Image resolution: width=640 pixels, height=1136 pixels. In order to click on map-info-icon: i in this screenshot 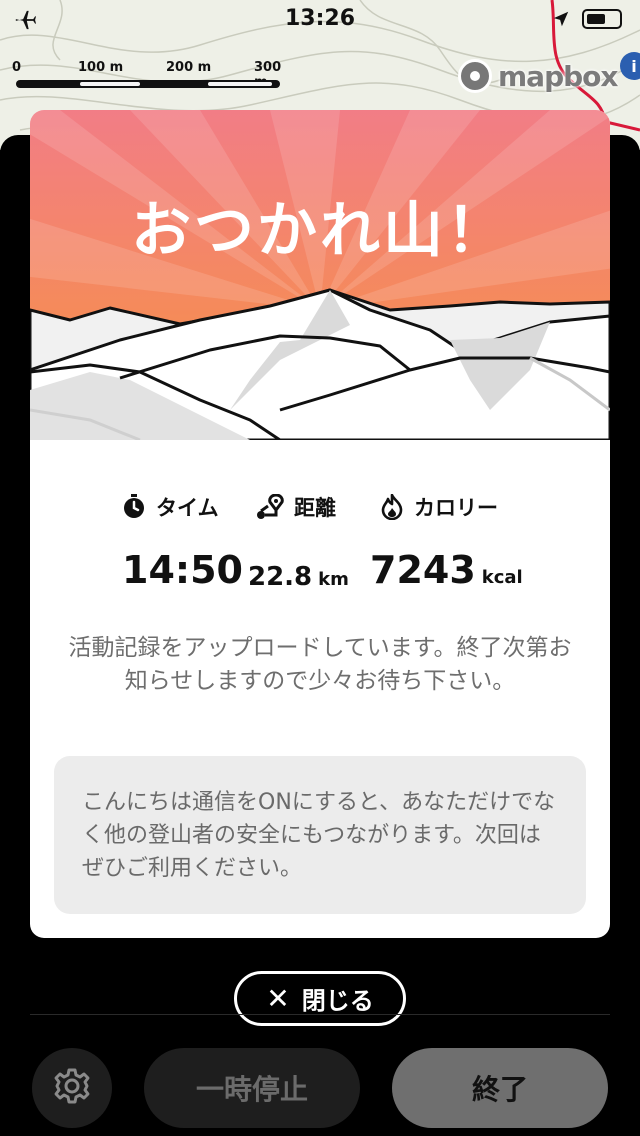, I will do `click(630, 66)`.